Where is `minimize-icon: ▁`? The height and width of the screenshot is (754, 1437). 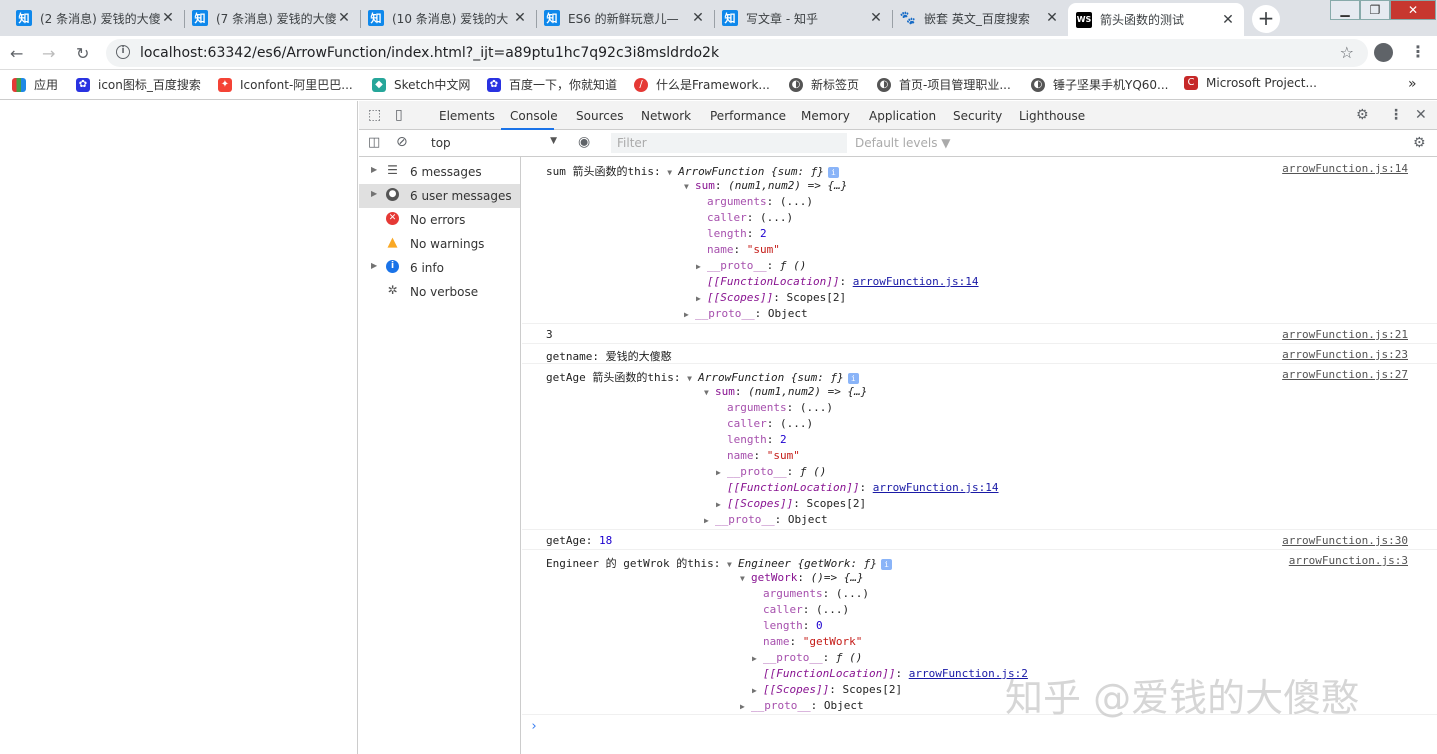 minimize-icon: ▁ is located at coordinates (1345, 10).